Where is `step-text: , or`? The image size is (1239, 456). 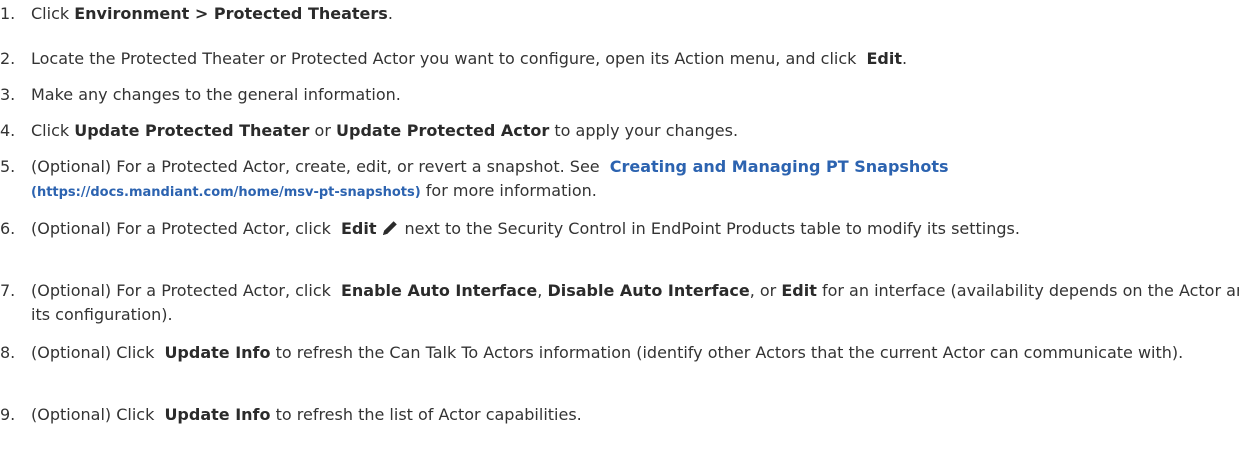
step-text: , or is located at coordinates (763, 290).